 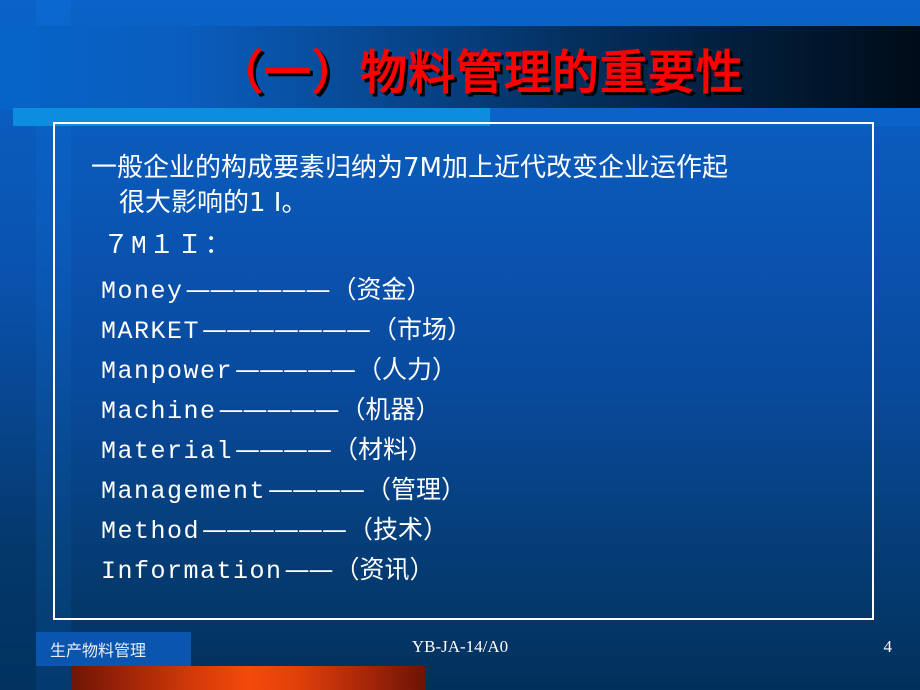 I want to click on list-item: Method —————— （技术）, so click(x=477, y=530).